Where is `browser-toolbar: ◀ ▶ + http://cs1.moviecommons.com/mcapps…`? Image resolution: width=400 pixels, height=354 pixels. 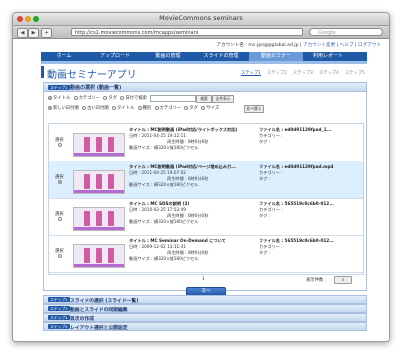
browser-toolbar: ◀ ▶ + http://cs1.moviecommons.com/mcapps… is located at coordinates (201, 32).